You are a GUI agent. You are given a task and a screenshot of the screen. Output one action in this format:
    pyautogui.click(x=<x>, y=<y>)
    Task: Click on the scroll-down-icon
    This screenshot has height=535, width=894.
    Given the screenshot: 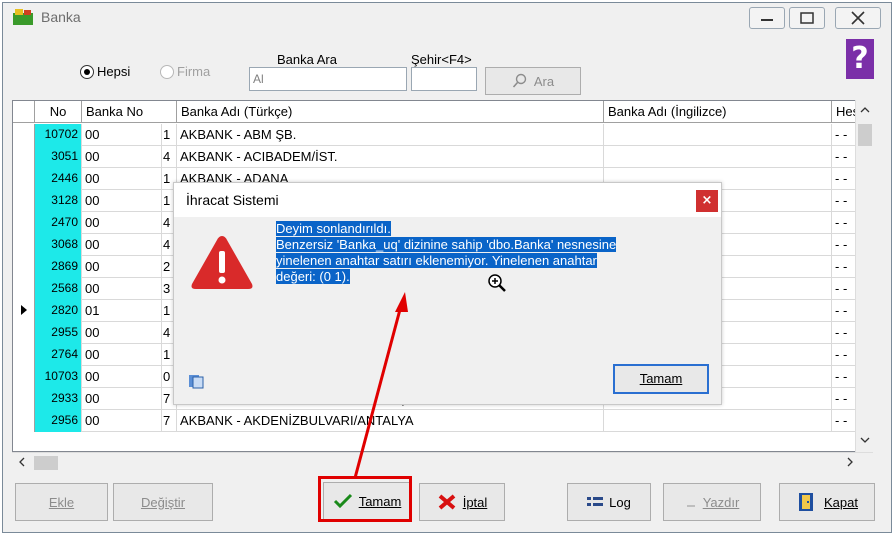 What is the action you would take?
    pyautogui.click(x=865, y=440)
    